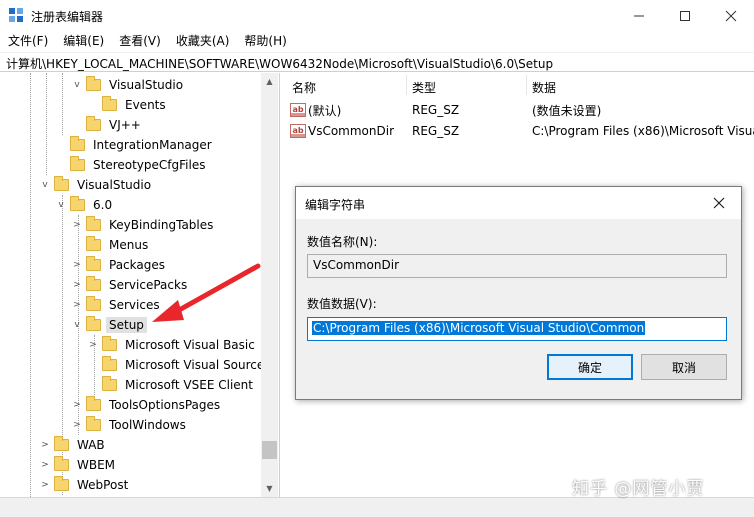  What do you see at coordinates (264, 41) in the screenshot?
I see `menu-help: 帮助(H)` at bounding box center [264, 41].